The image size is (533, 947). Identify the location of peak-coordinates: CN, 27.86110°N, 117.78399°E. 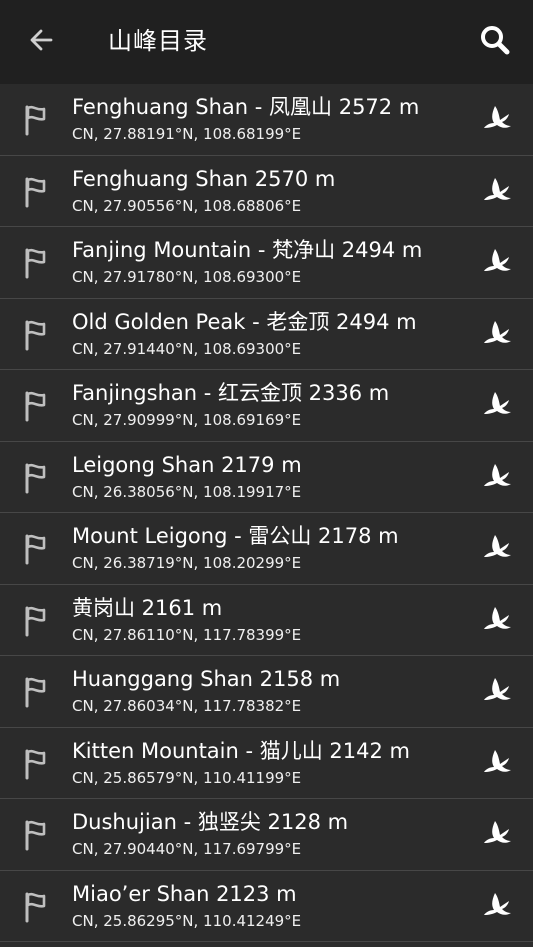
(187, 634).